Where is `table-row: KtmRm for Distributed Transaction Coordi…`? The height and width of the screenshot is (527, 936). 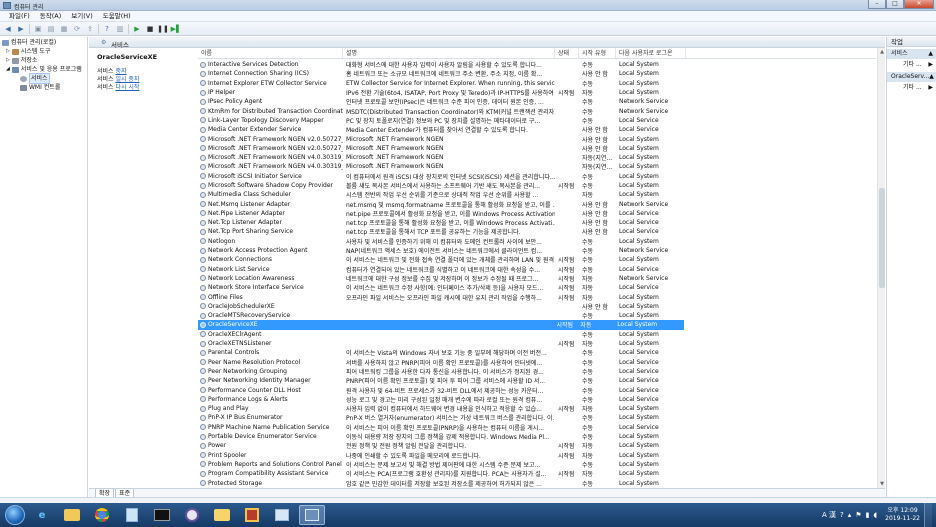
table-row: KtmRm for Distributed Transaction Coordi… is located at coordinates (537, 111).